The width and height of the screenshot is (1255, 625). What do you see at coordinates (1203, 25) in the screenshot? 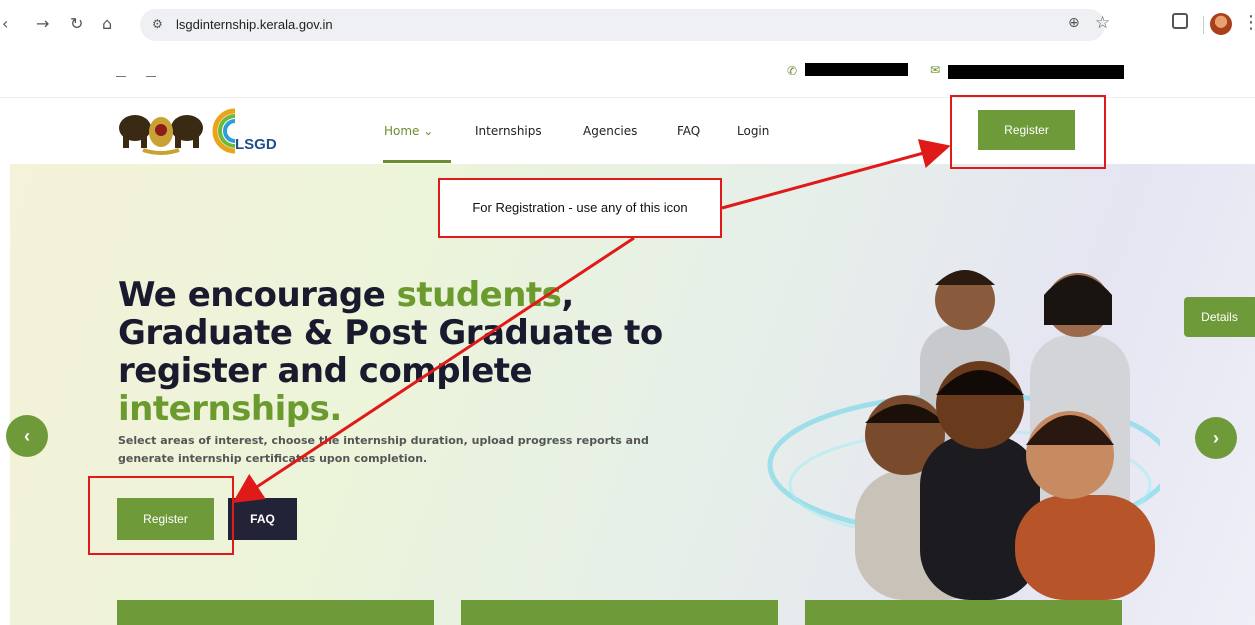
I see `toolbar-divider` at bounding box center [1203, 25].